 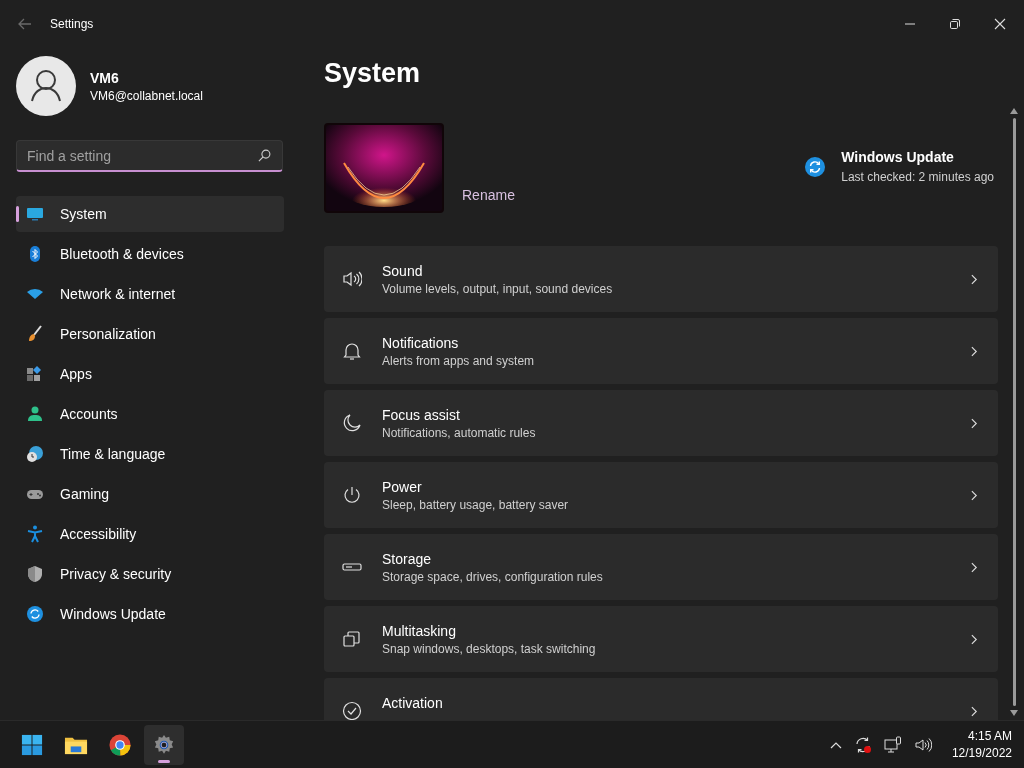 I want to click on scroll-down-icon, so click(x=1014, y=713).